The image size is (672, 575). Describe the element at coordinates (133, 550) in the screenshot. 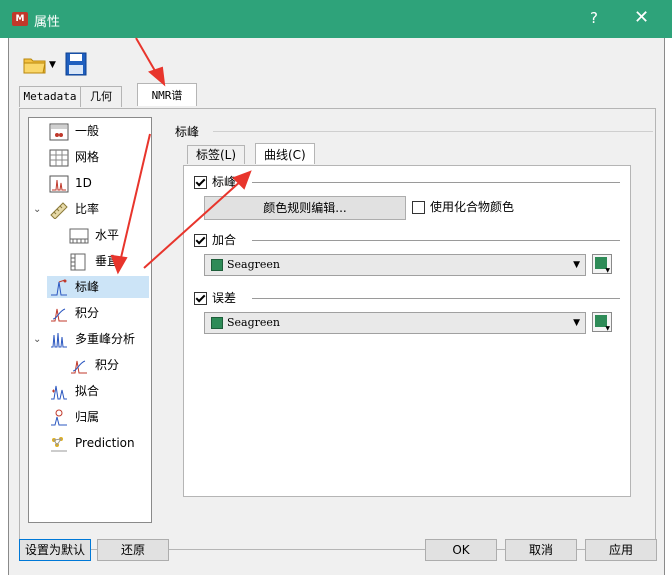

I see `restore-button: 还原` at that location.